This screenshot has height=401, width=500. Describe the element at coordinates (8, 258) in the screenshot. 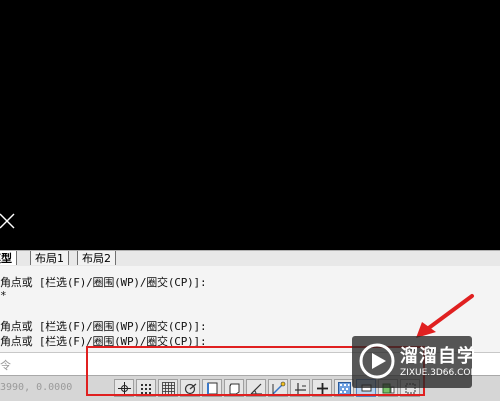

I see `tab-model: 模型` at that location.